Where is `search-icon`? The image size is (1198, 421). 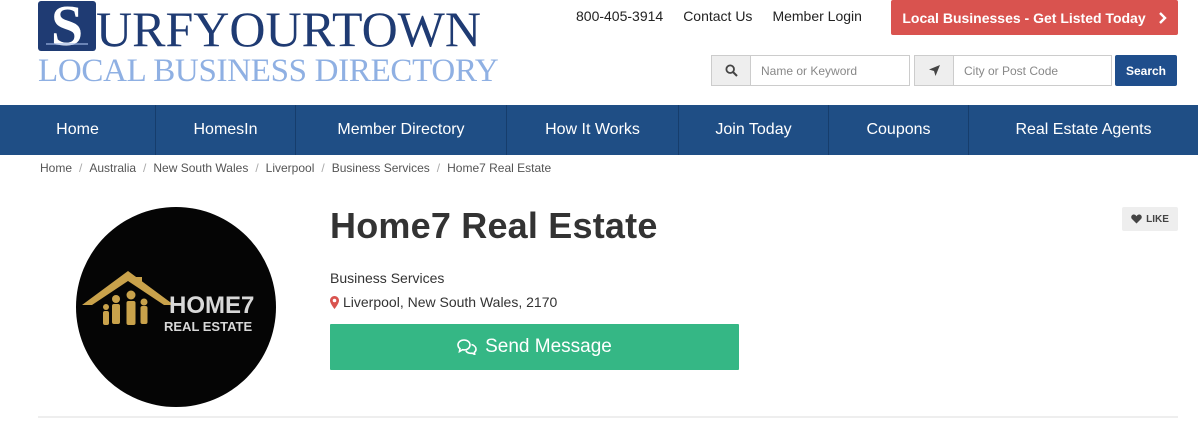 search-icon is located at coordinates (731, 70).